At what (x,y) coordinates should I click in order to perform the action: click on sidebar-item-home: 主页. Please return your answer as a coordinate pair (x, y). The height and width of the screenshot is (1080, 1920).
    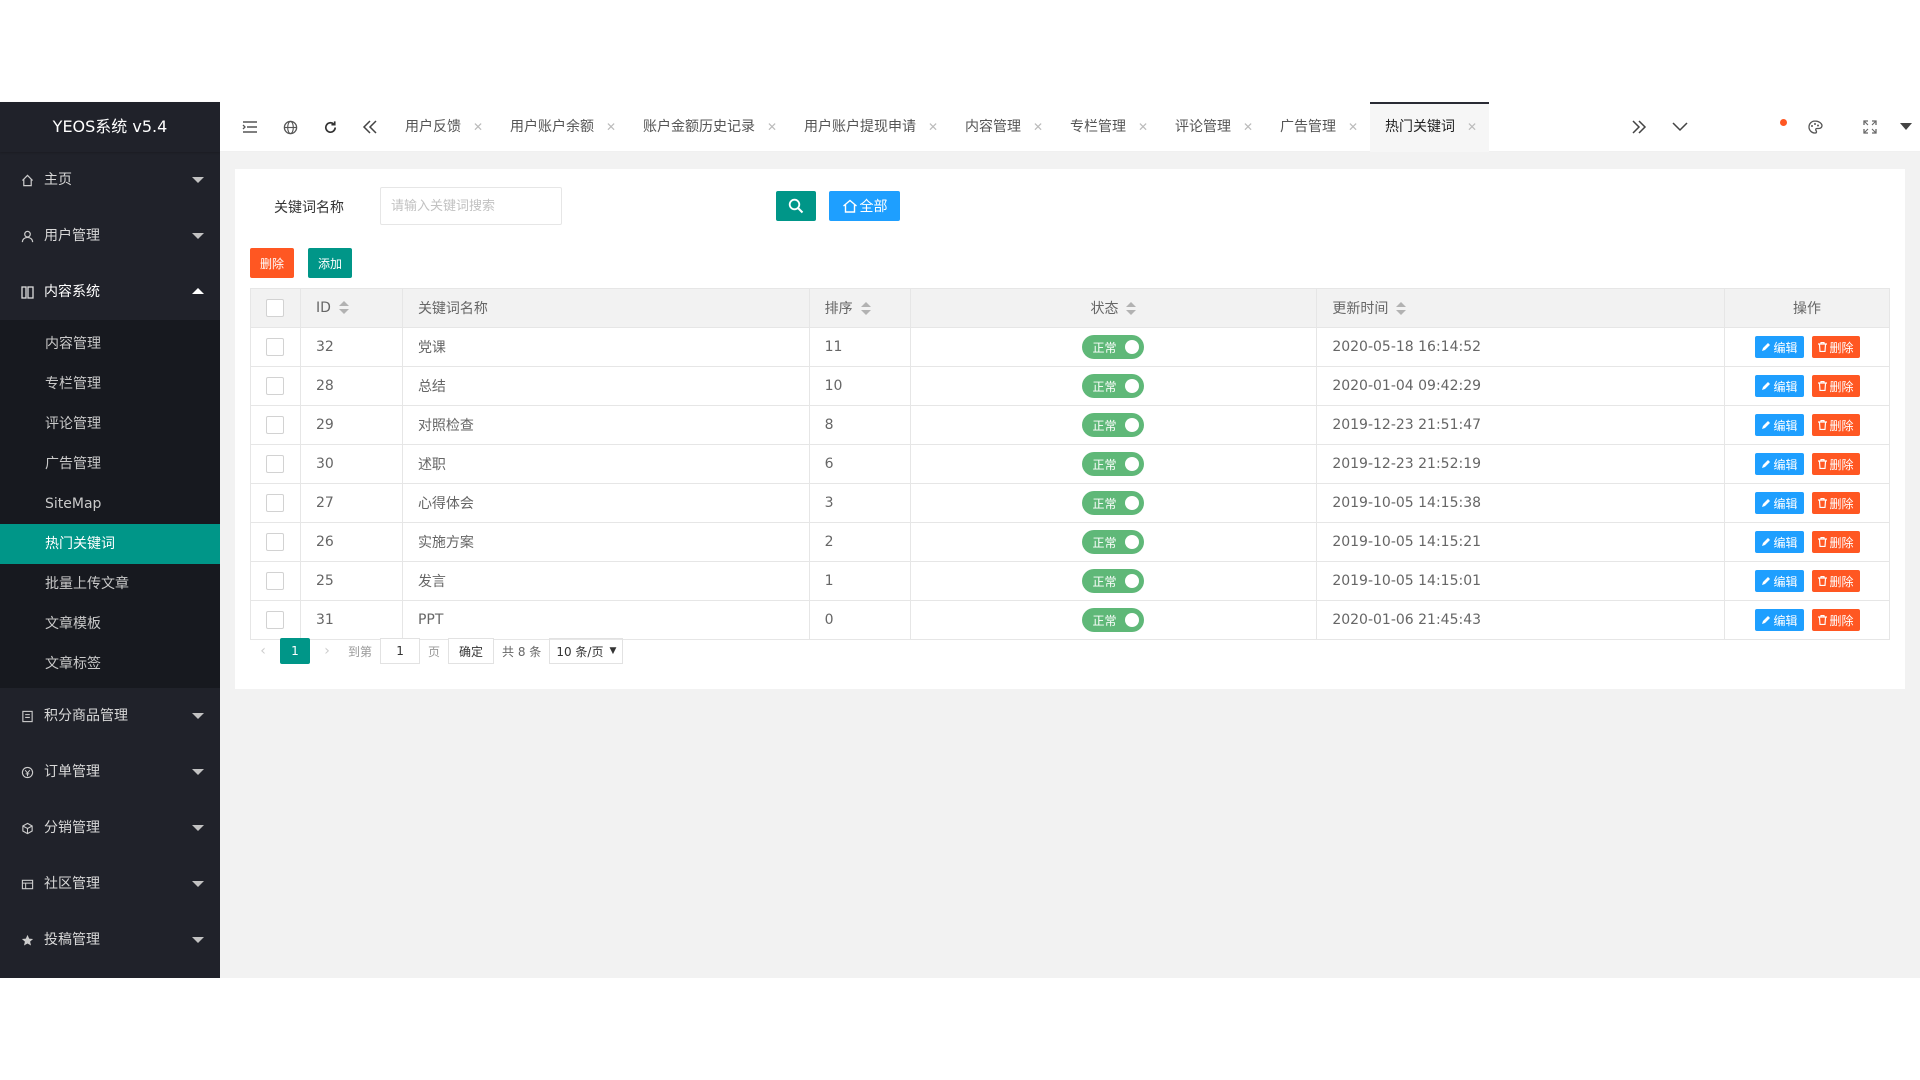
    Looking at the image, I should click on (110, 180).